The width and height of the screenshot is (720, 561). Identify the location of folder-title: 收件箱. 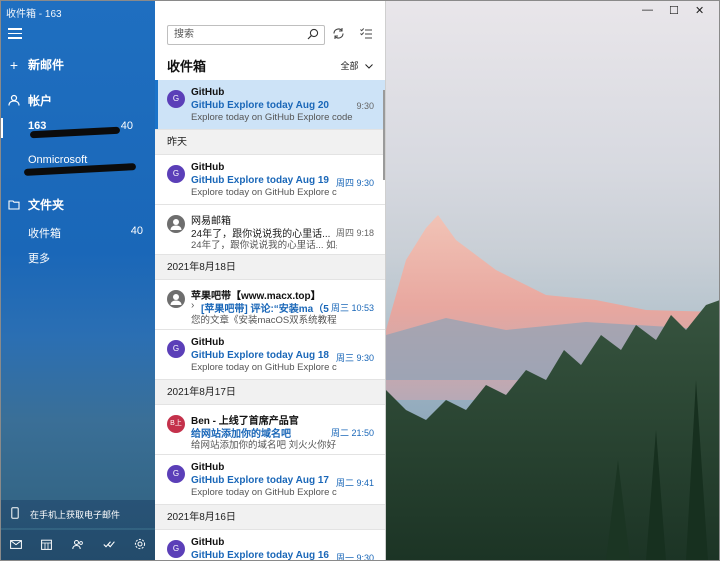
(187, 66).